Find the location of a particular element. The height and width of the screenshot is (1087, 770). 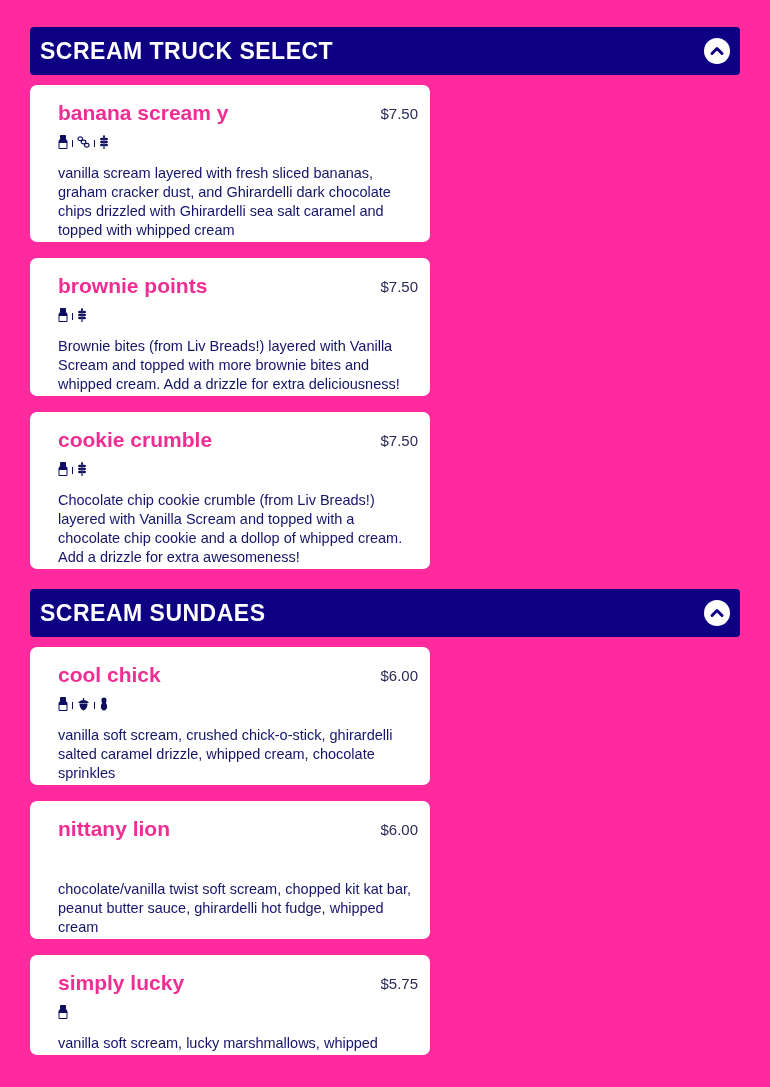

section-title: SCREAM TRUCK SELECT is located at coordinates (187, 51).